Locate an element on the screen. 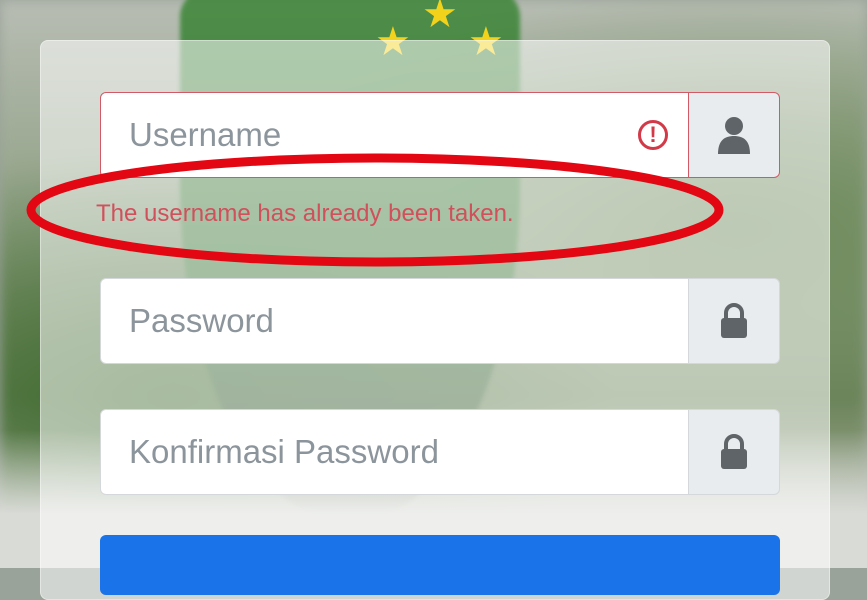  register-button is located at coordinates (440, 565).